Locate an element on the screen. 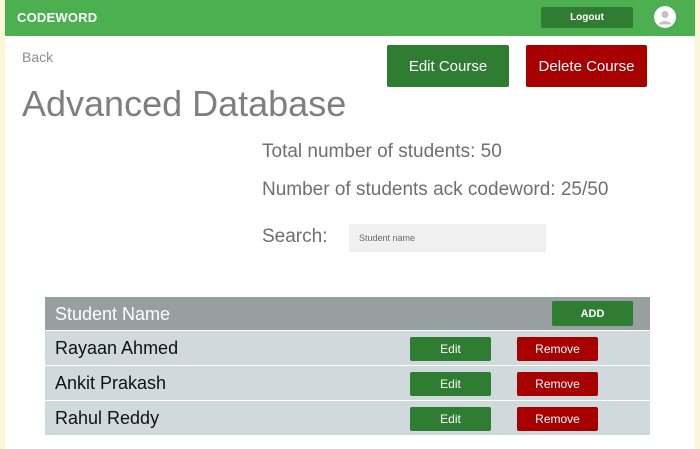  edit-course-button: Edit Course is located at coordinates (448, 66).